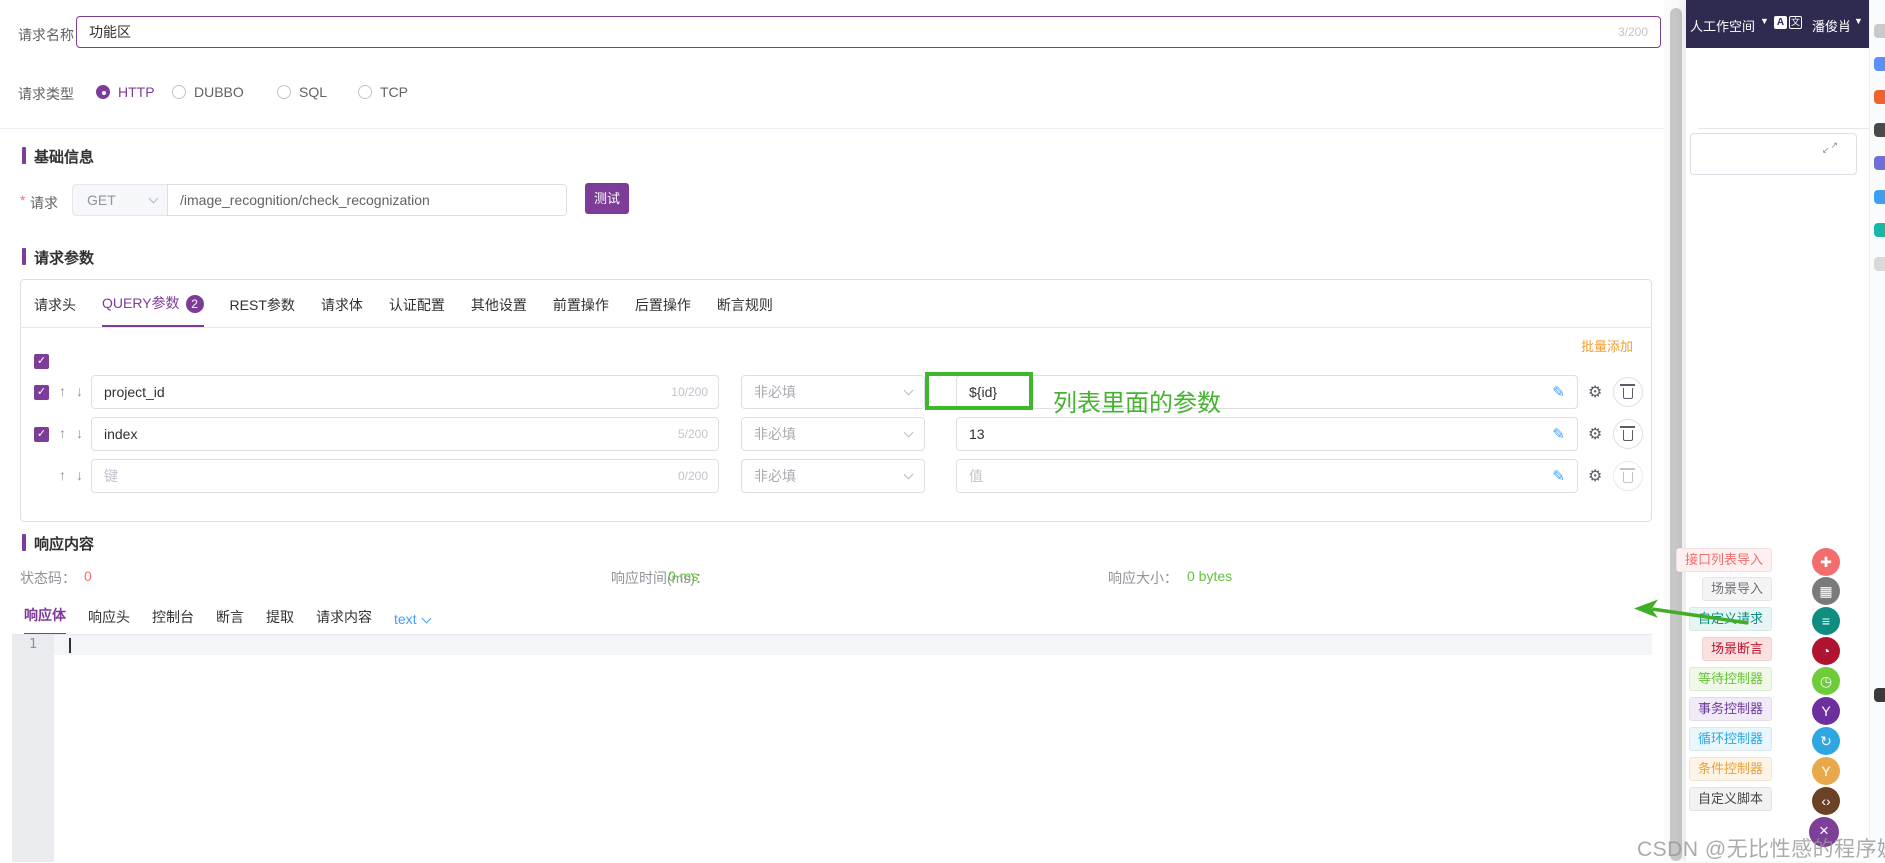 The height and width of the screenshot is (863, 1885). Describe the element at coordinates (413, 623) in the screenshot. I see `response-format-select: text` at that location.